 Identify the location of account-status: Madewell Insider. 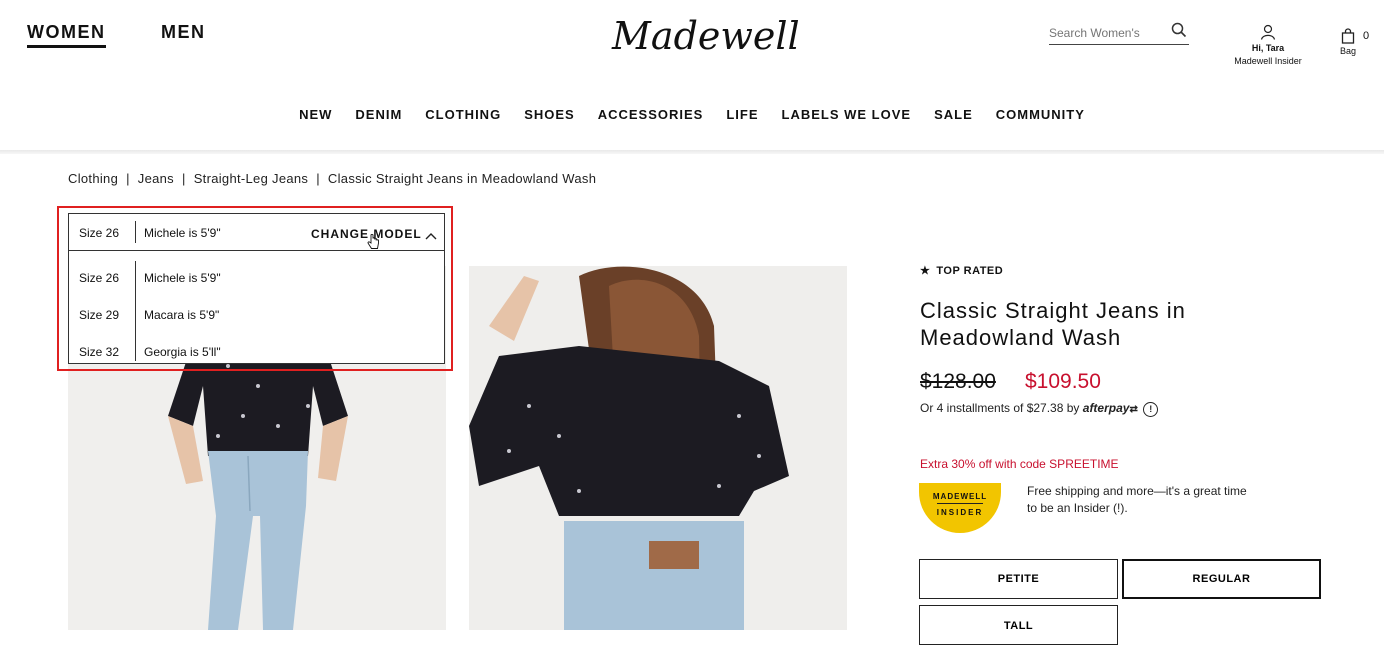
(1268, 61).